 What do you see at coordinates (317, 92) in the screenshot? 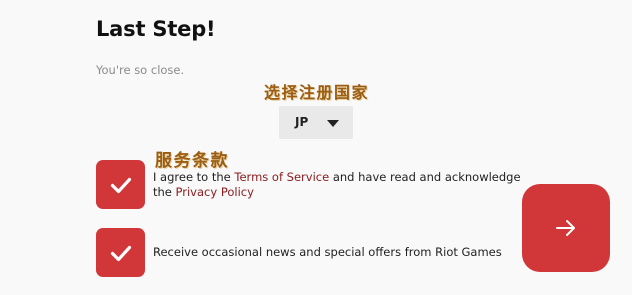
I see `country-annotation: 选择注册国家` at bounding box center [317, 92].